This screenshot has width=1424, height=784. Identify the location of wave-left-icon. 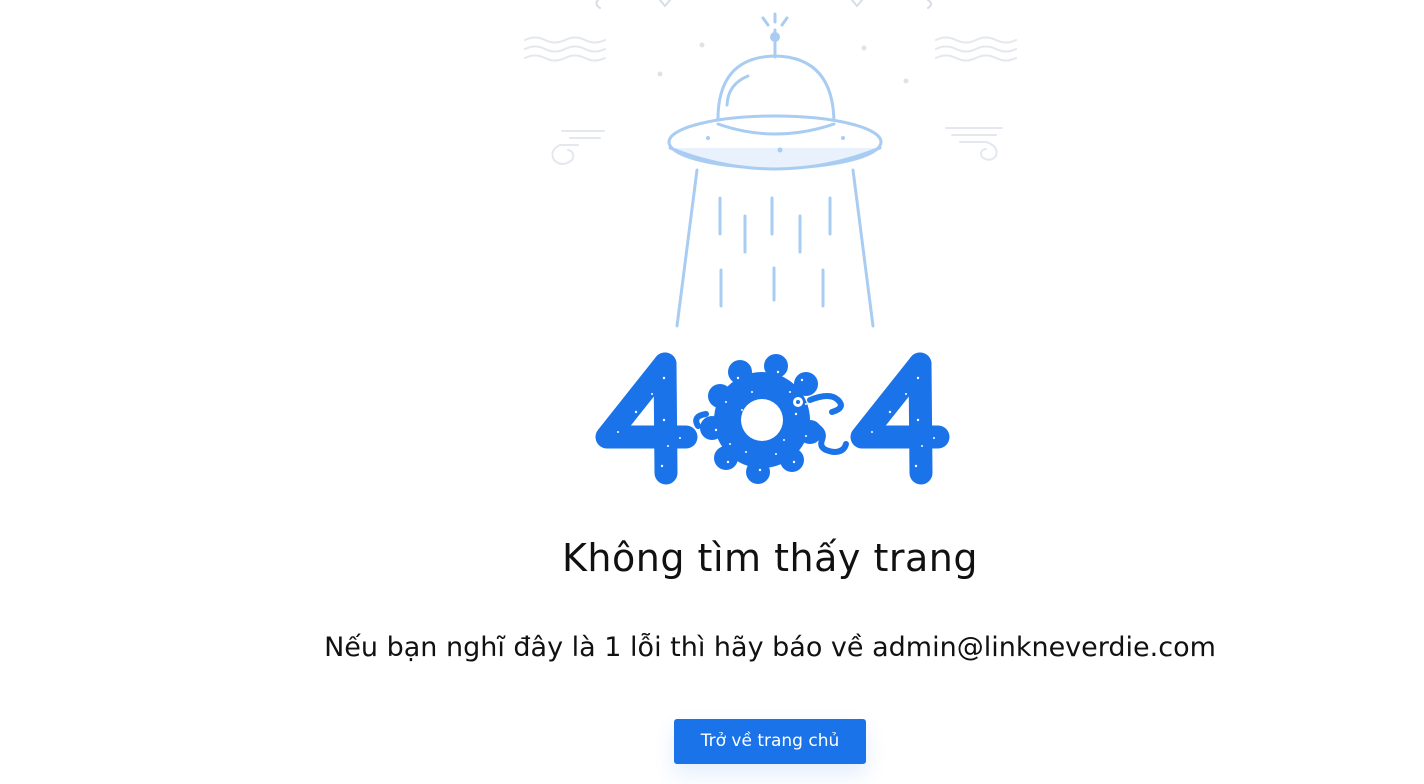
(565, 49).